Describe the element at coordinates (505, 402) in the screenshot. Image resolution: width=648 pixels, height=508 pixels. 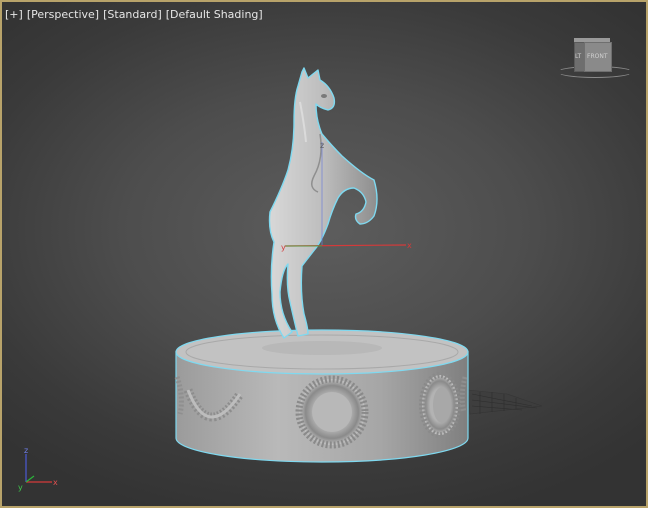
I see `ground-grid` at that location.